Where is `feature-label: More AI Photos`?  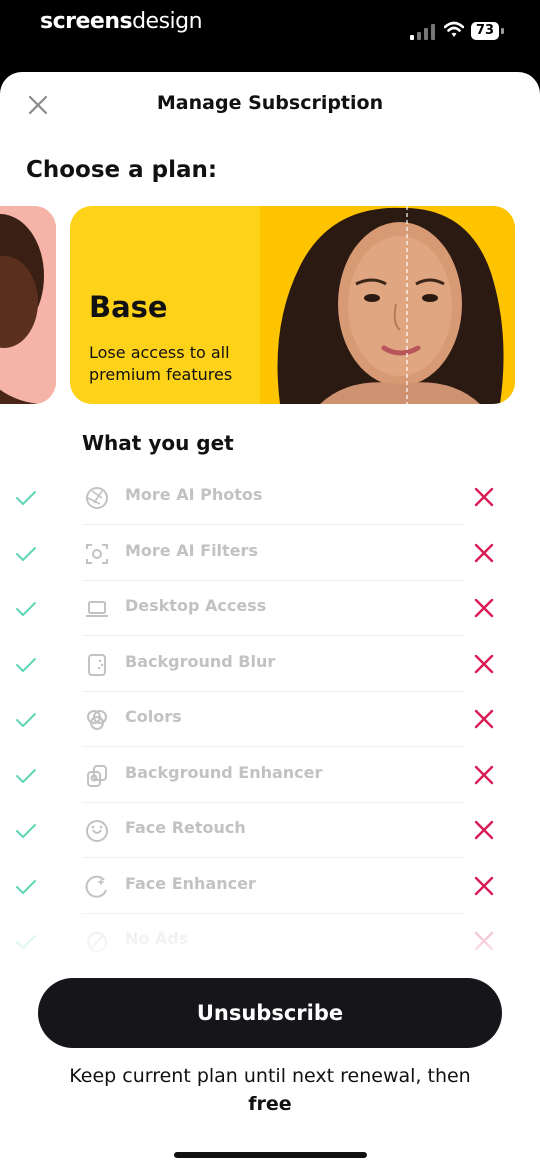
feature-label: More AI Photos is located at coordinates (194, 494).